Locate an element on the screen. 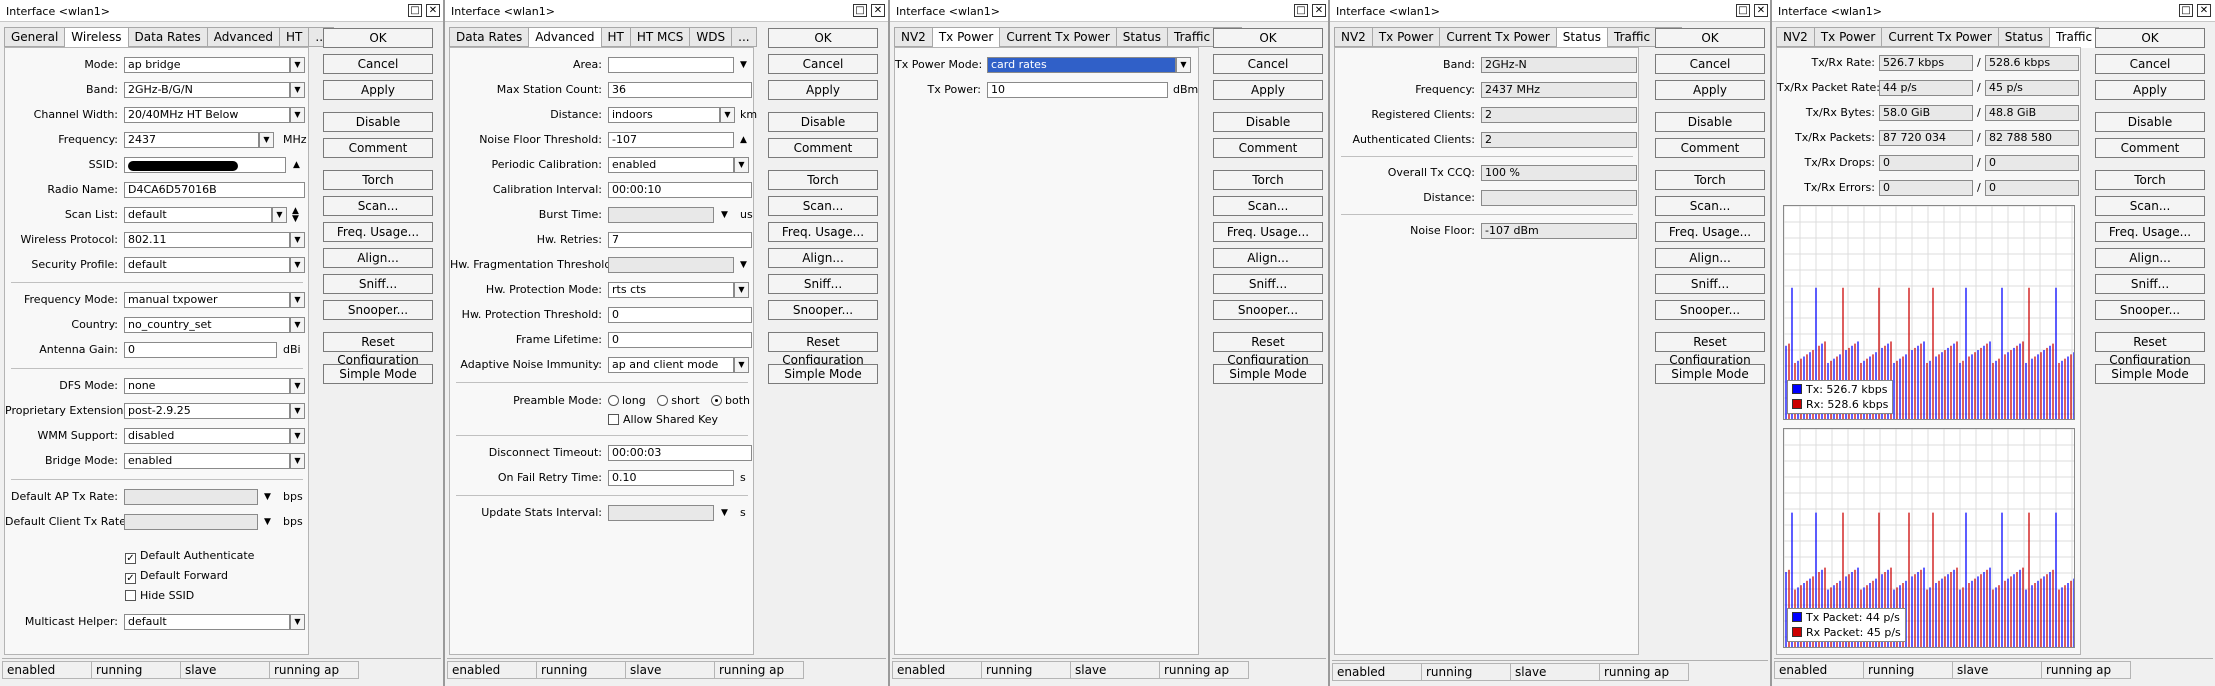  scan-list-select: default is located at coordinates (198, 215).